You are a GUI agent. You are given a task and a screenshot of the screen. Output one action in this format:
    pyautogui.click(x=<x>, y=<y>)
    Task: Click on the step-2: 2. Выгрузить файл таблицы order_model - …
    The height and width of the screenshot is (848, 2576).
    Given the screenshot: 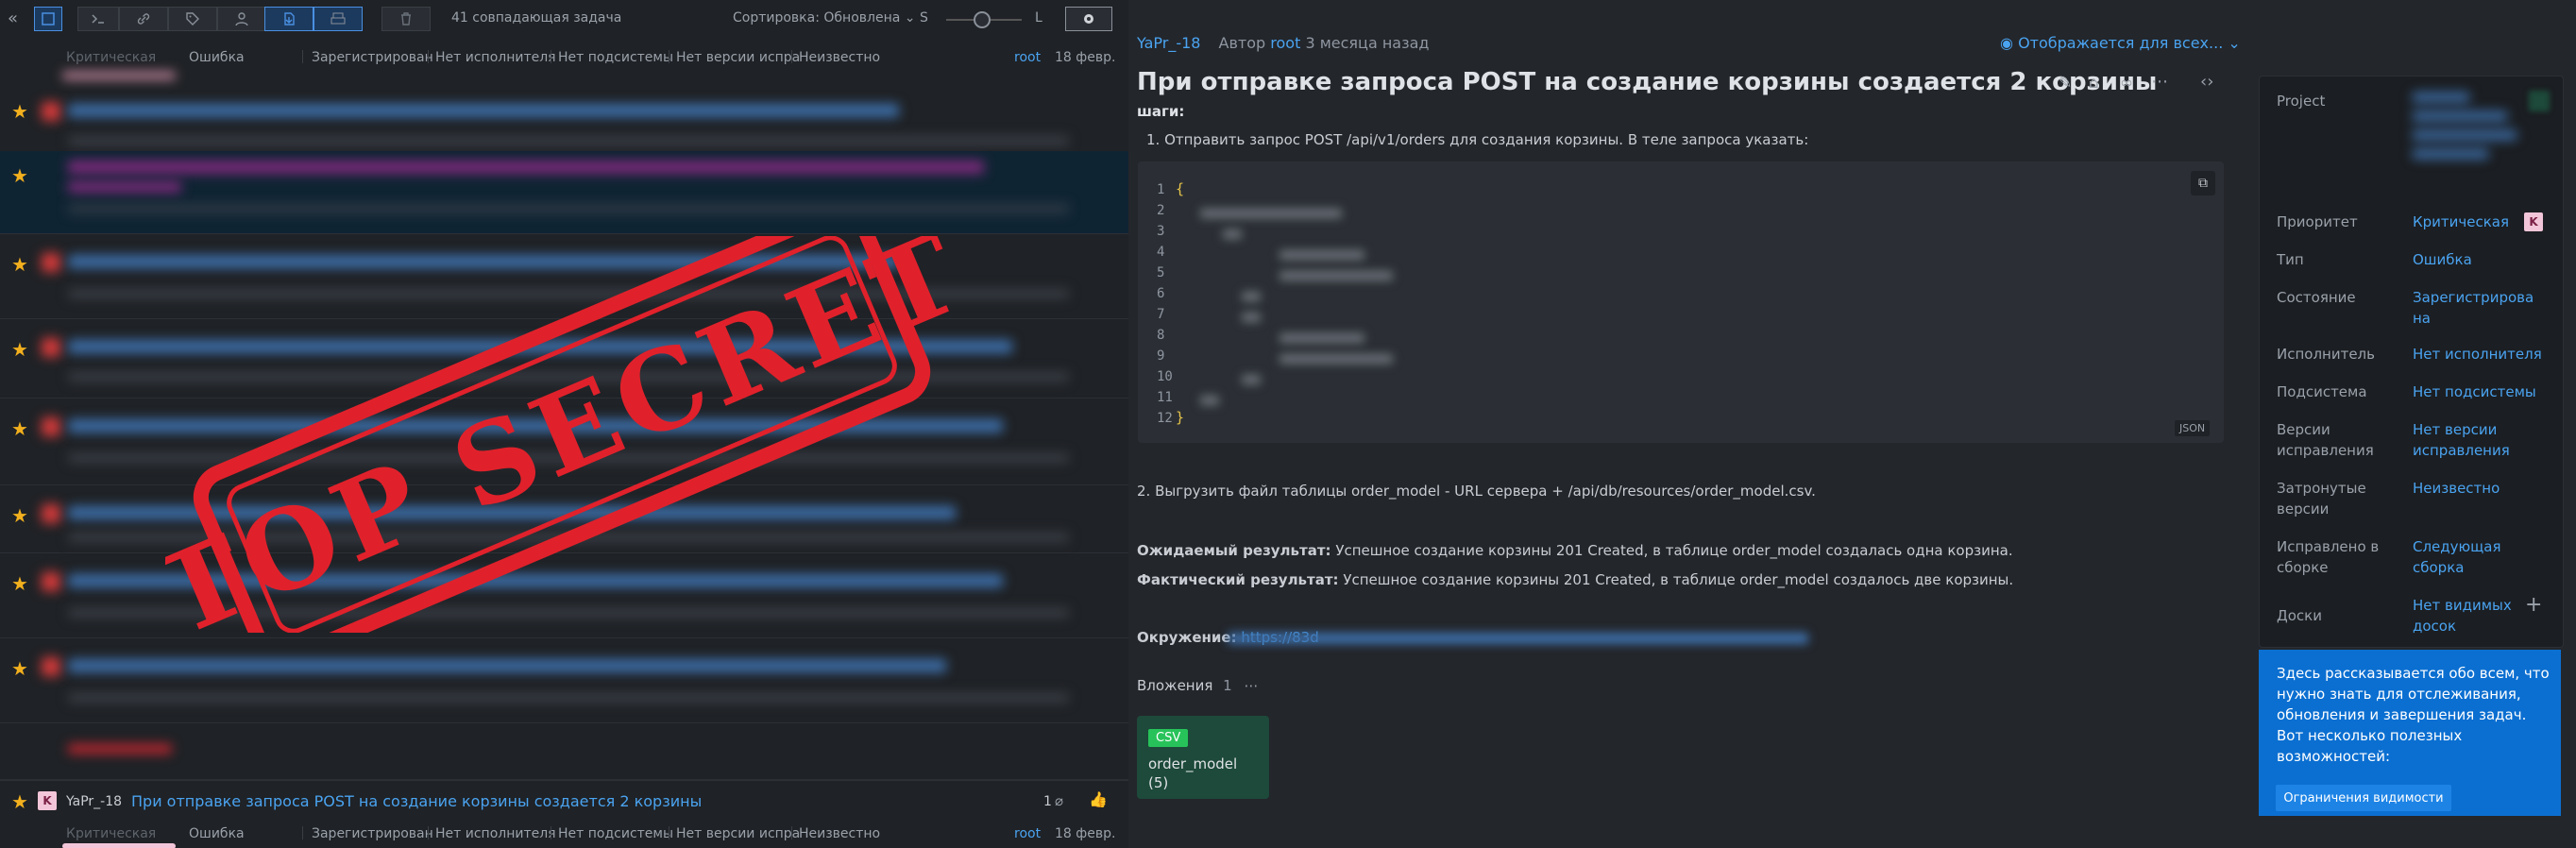 What is the action you would take?
    pyautogui.click(x=1476, y=491)
    